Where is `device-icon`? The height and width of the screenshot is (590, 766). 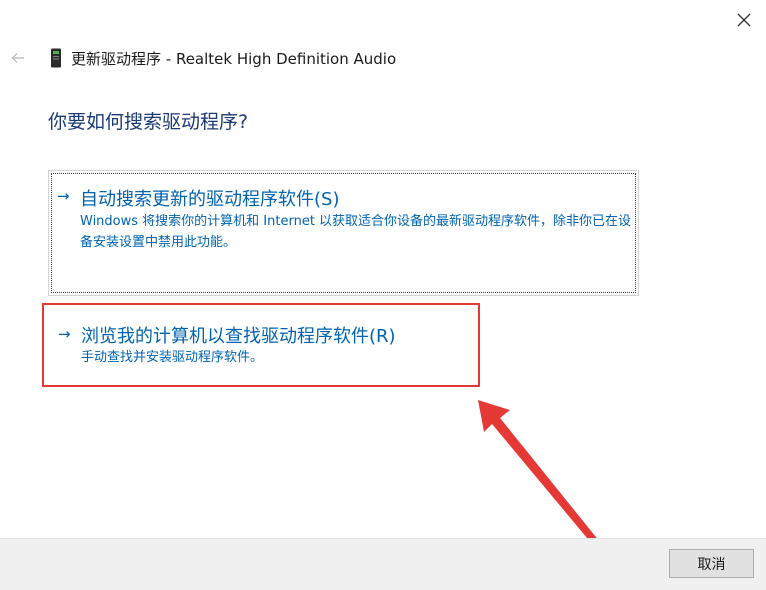 device-icon is located at coordinates (56, 58).